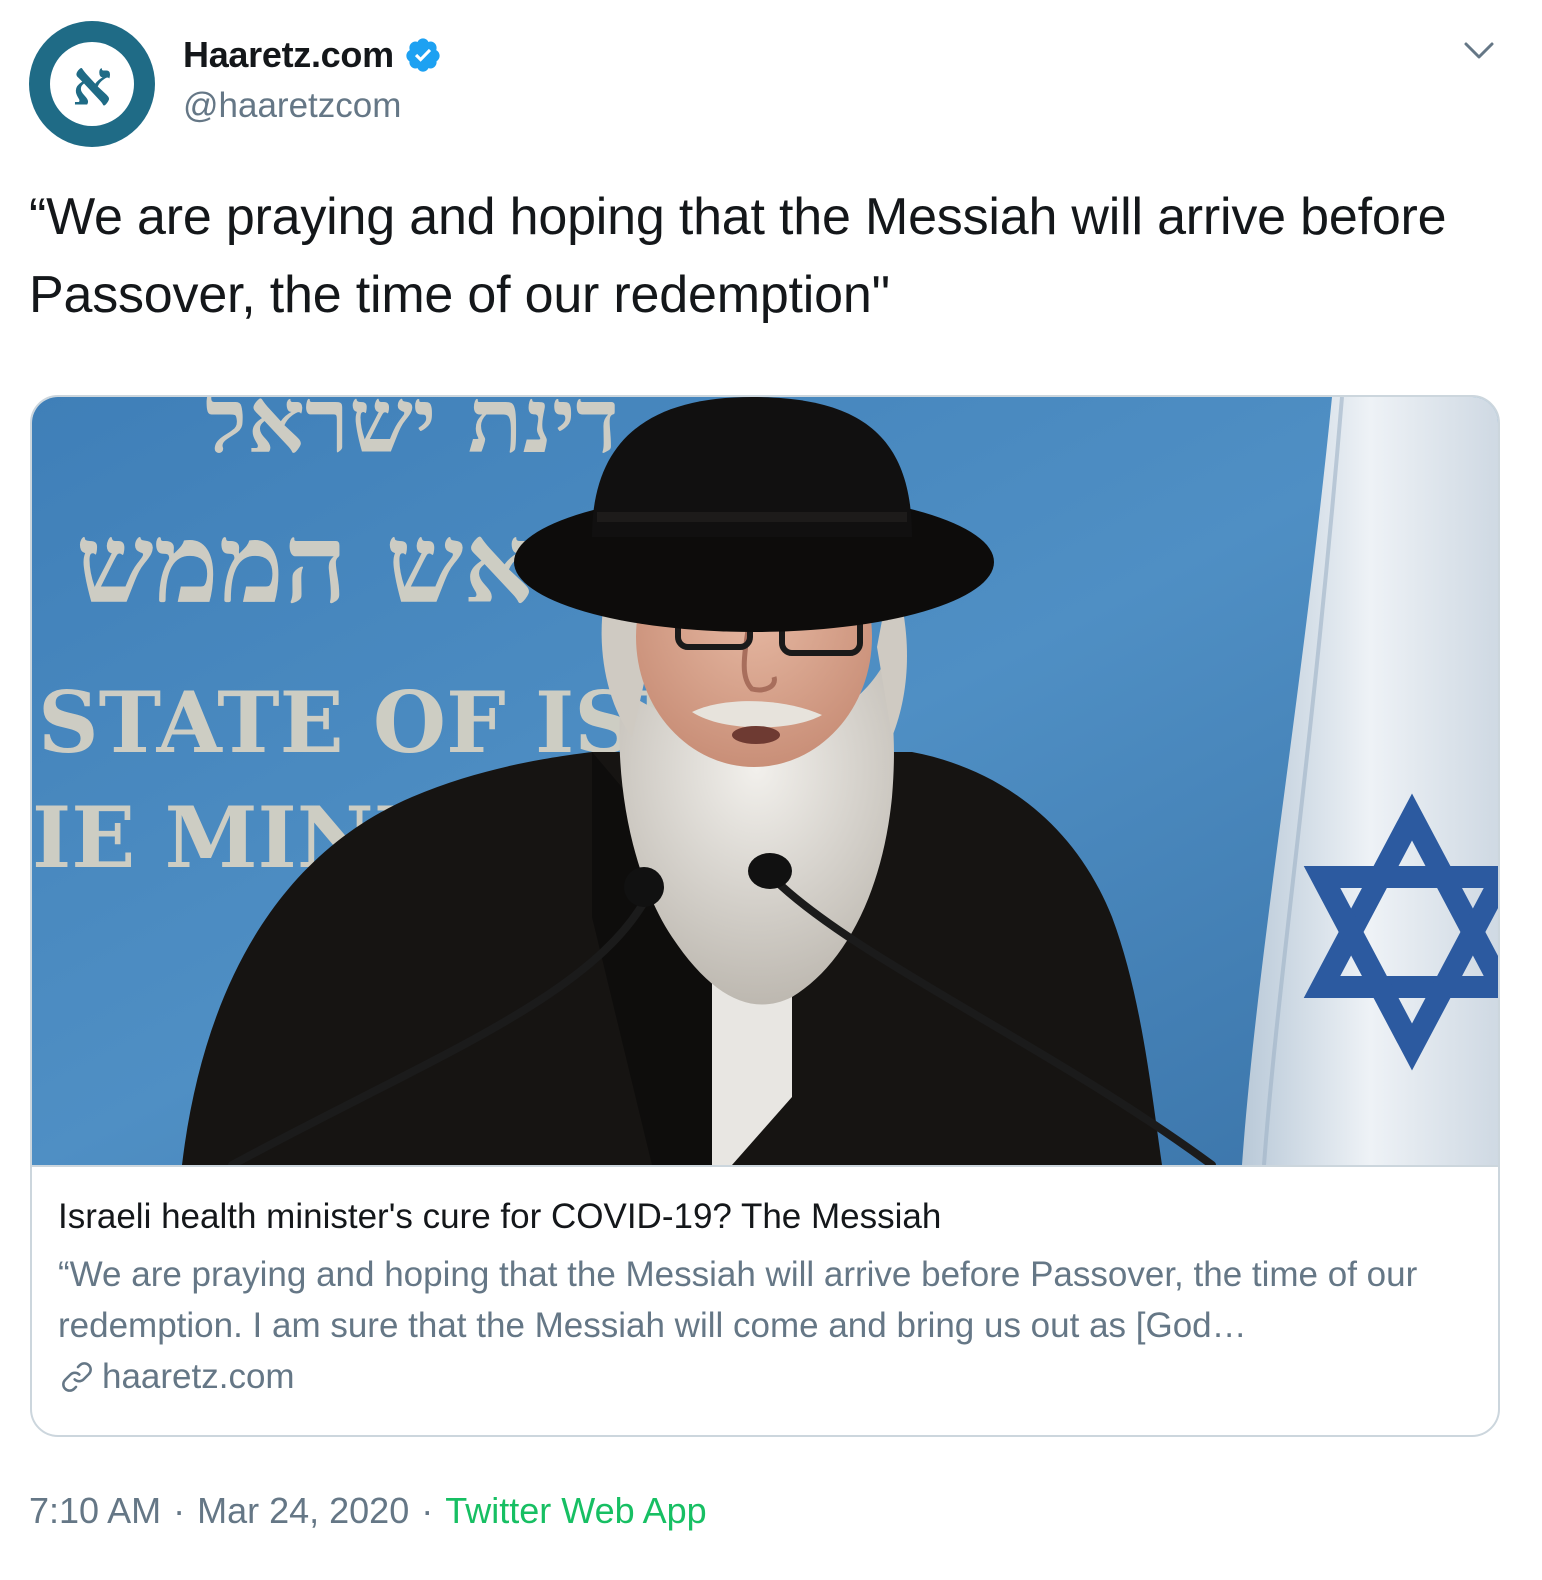 The image size is (1542, 1580). What do you see at coordinates (411, 435) in the screenshot?
I see `wall-hebrew-line1: דינת ישראל` at bounding box center [411, 435].